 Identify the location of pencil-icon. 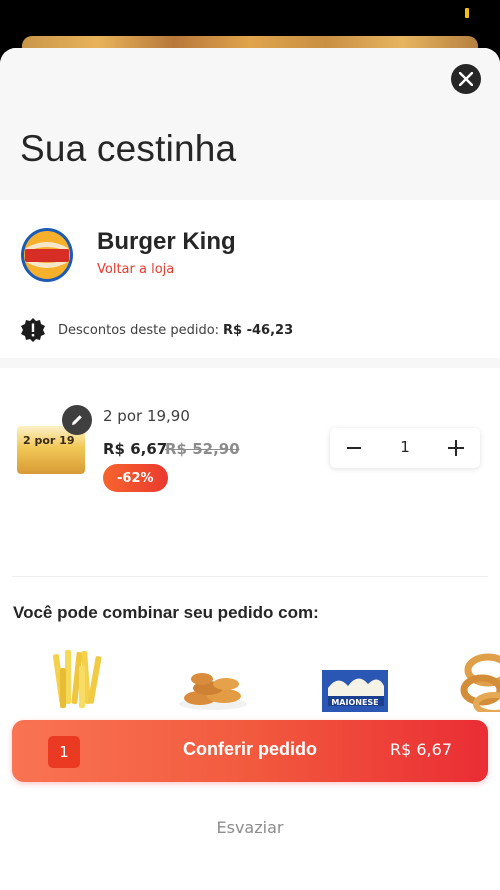
(77, 420).